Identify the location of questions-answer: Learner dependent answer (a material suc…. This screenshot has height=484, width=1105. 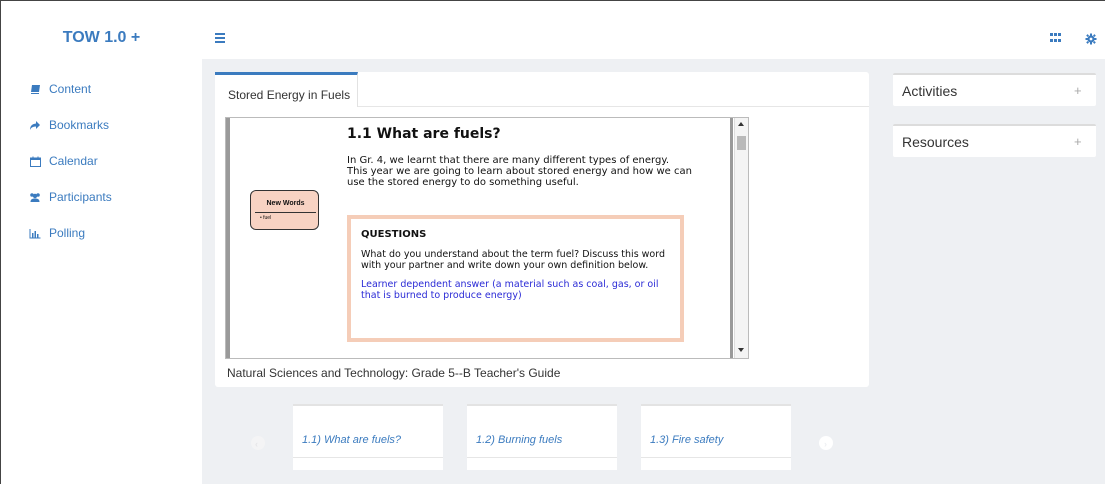
(510, 290).